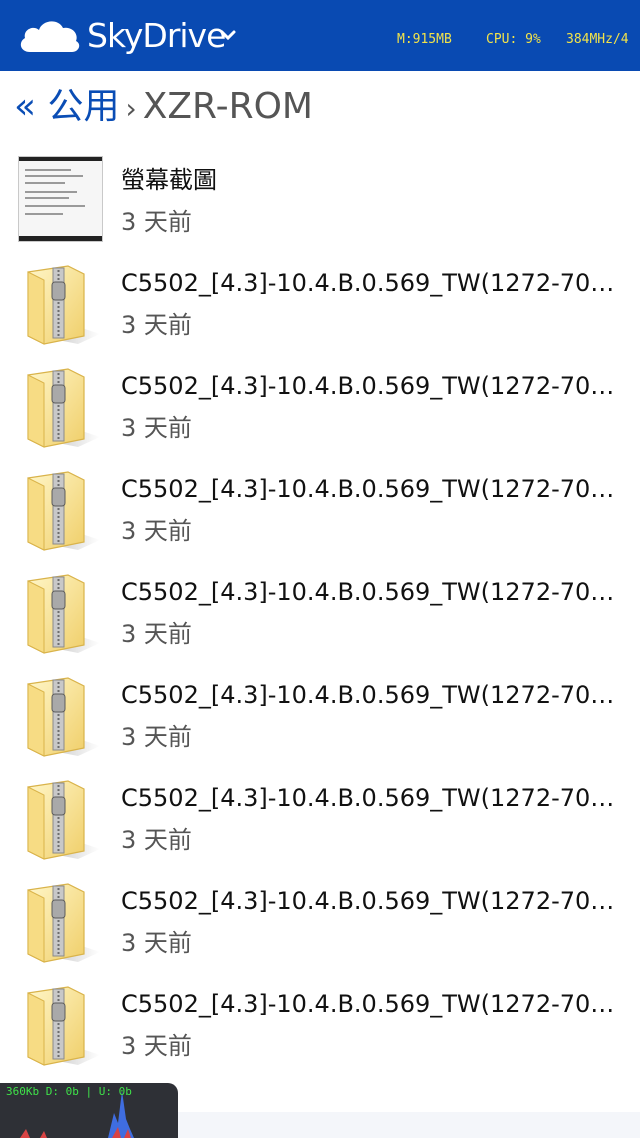 The height and width of the screenshot is (1138, 640). What do you see at coordinates (156, 36) in the screenshot?
I see `app-title: SkyDrive` at bounding box center [156, 36].